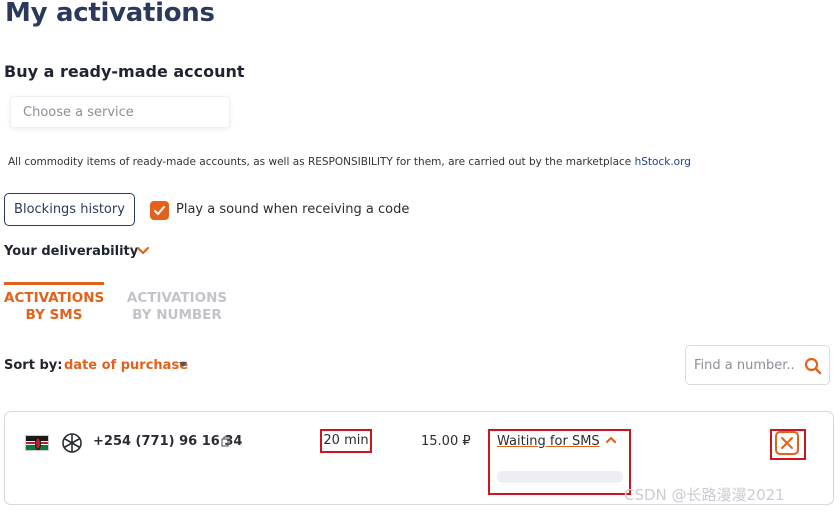 This screenshot has width=840, height=512. Describe the element at coordinates (37, 443) in the screenshot. I see `kenya-flag-icon` at that location.